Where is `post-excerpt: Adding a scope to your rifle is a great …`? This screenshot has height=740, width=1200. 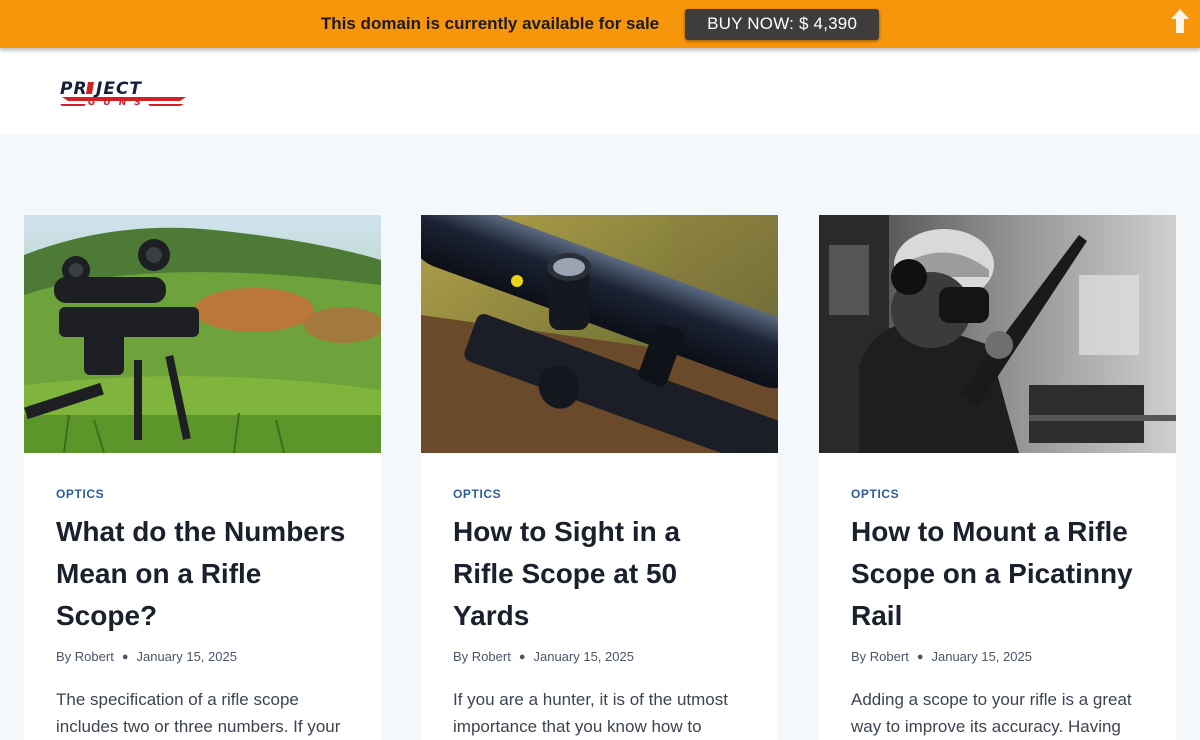 post-excerpt: Adding a scope to your rifle is a great … is located at coordinates (991, 713).